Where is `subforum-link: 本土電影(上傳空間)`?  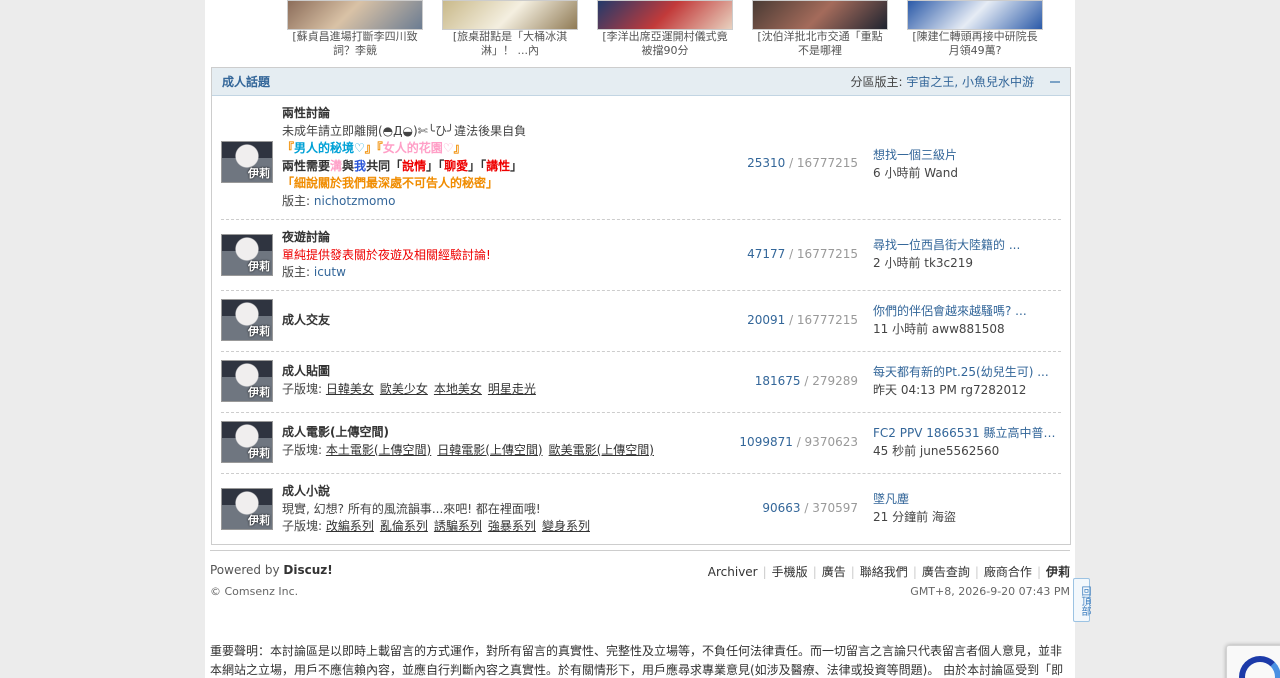
subforum-link: 本土電影(上傳空間) is located at coordinates (378, 450).